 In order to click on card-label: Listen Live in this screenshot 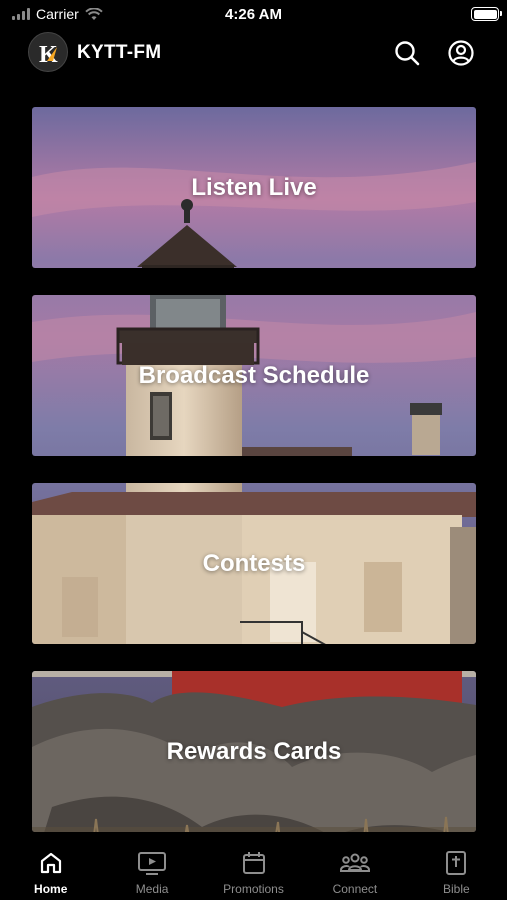, I will do `click(254, 187)`.